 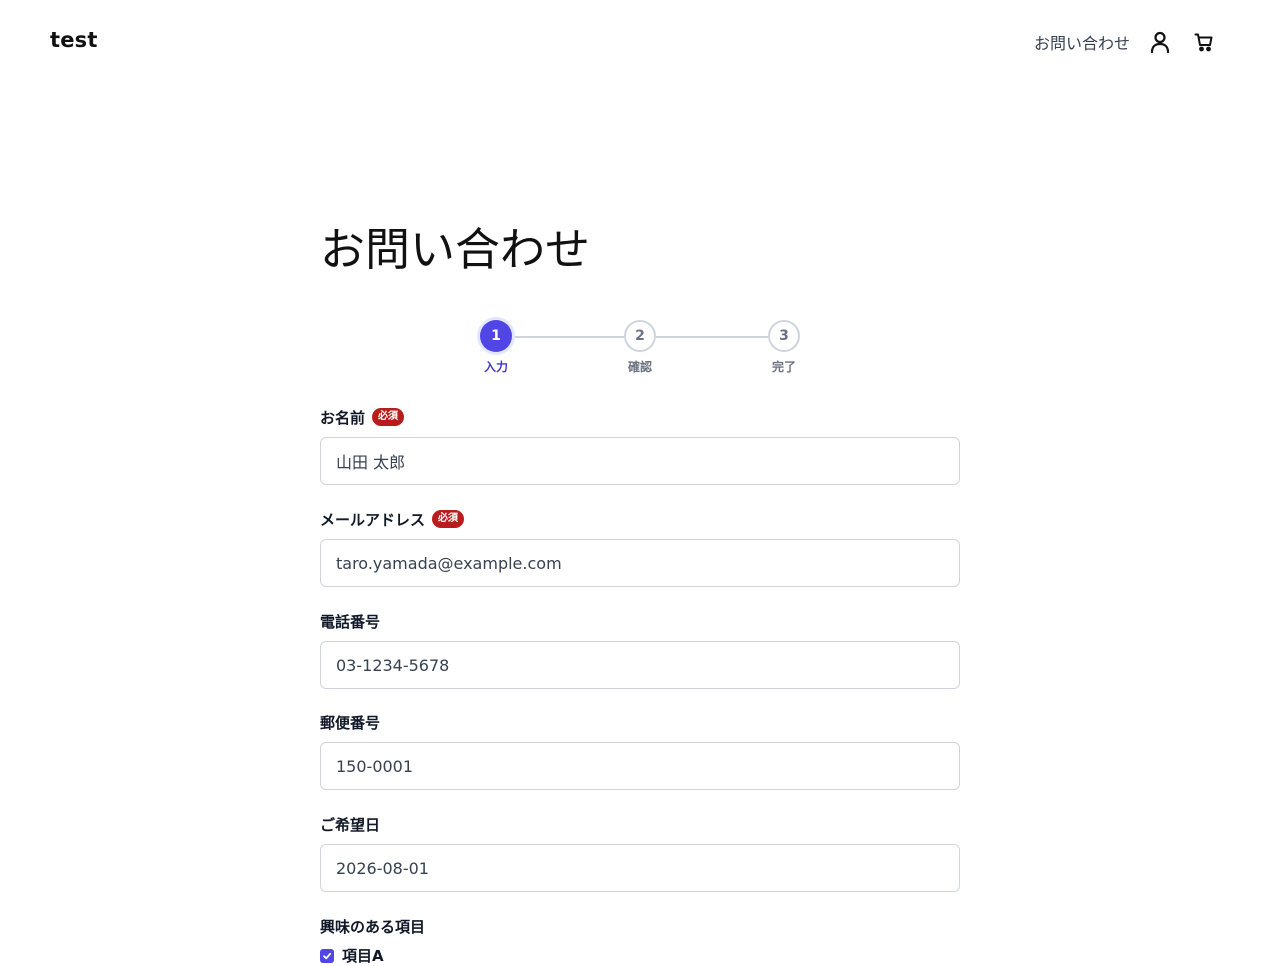 I want to click on step-label: 完了, so click(x=783, y=367).